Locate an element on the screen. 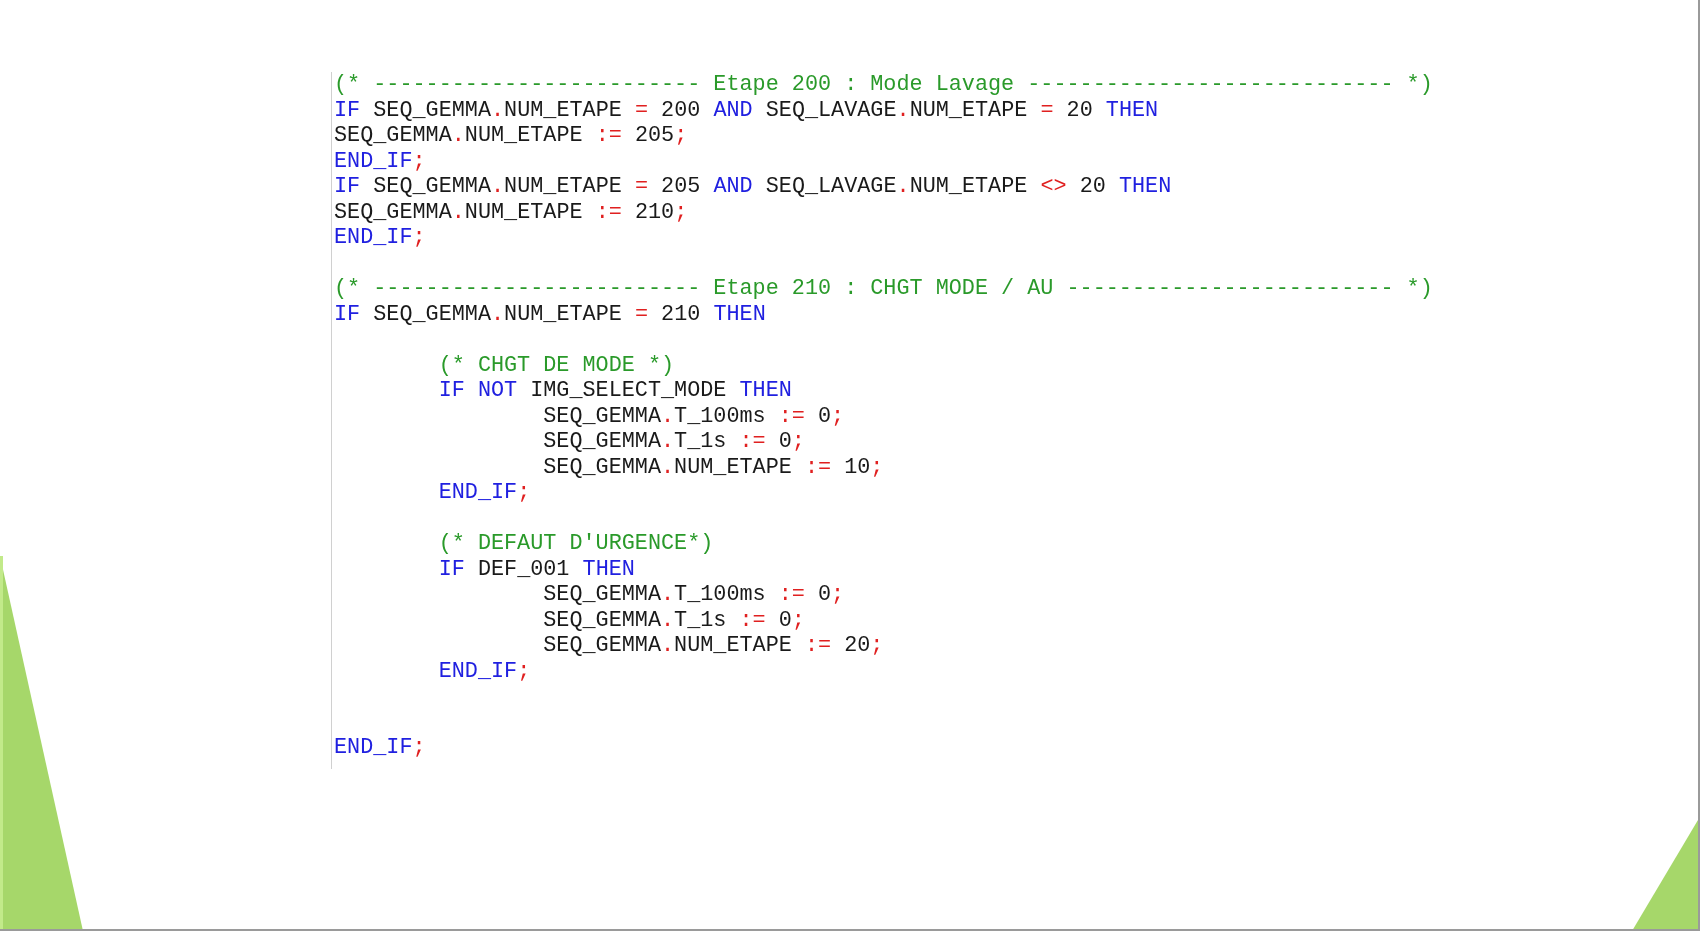  code-line: SEQ_GEMMA.NUM_ETAPE := 20; is located at coordinates (713, 646).